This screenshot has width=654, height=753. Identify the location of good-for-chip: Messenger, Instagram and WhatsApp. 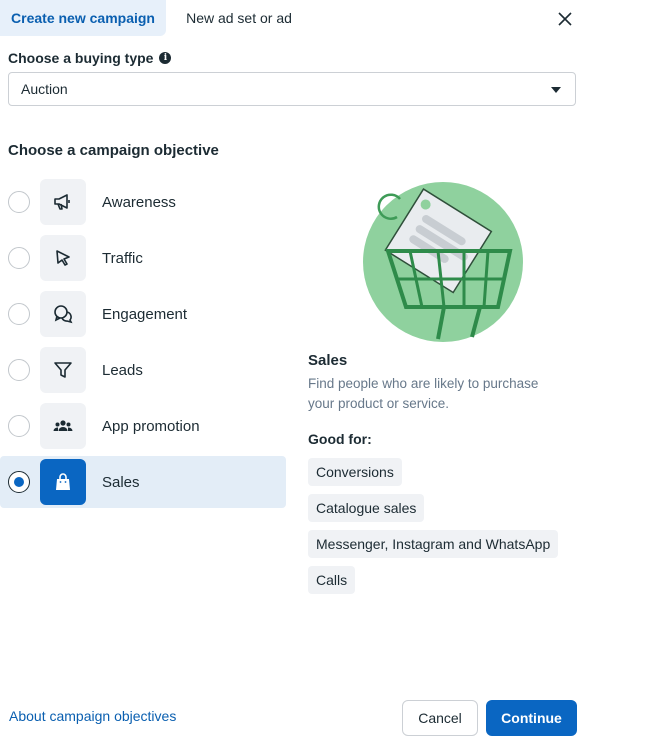
(433, 544).